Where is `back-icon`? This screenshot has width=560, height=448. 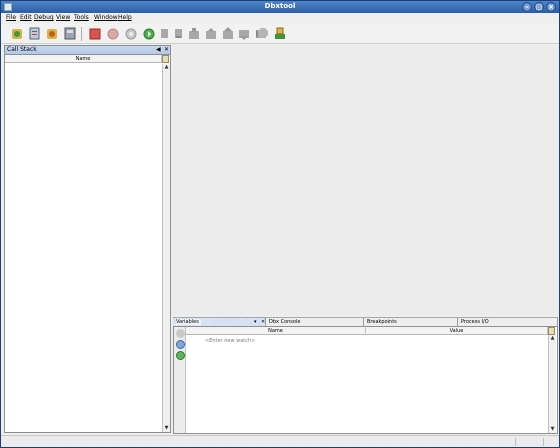
back-icon is located at coordinates (180, 333).